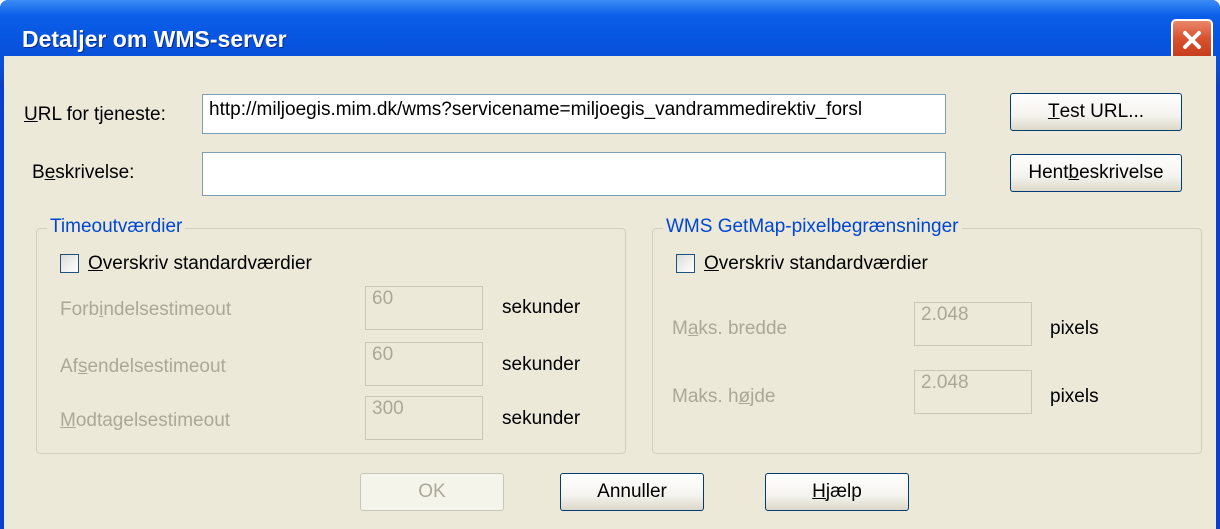 Image resolution: width=1220 pixels, height=529 pixels. What do you see at coordinates (1096, 173) in the screenshot?
I see `fetch-description-button: Hent b eskrivelse` at bounding box center [1096, 173].